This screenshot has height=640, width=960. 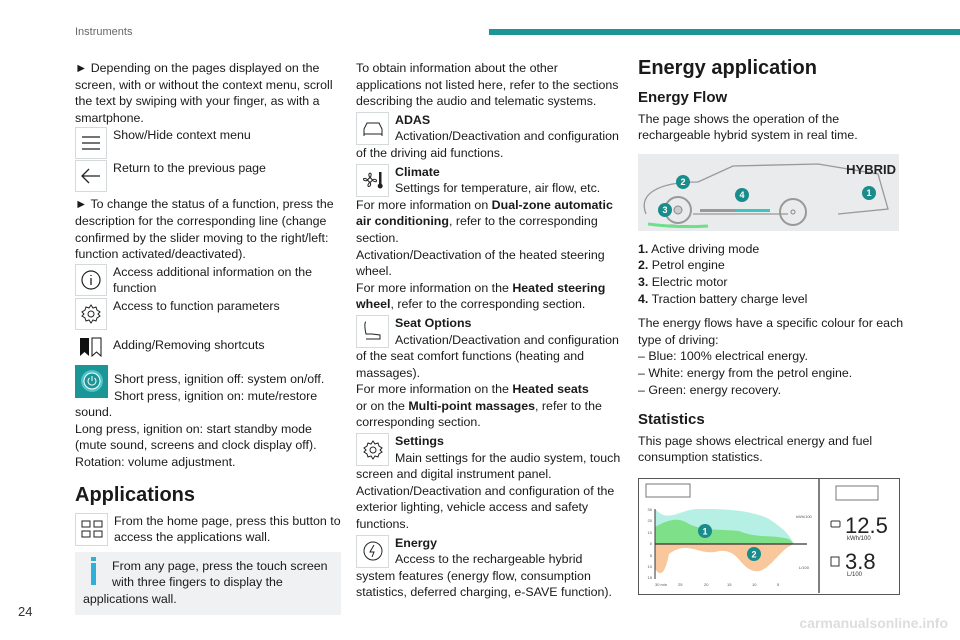 What do you see at coordinates (424, 204) in the screenshot?
I see `text: For more information on` at bounding box center [424, 204].